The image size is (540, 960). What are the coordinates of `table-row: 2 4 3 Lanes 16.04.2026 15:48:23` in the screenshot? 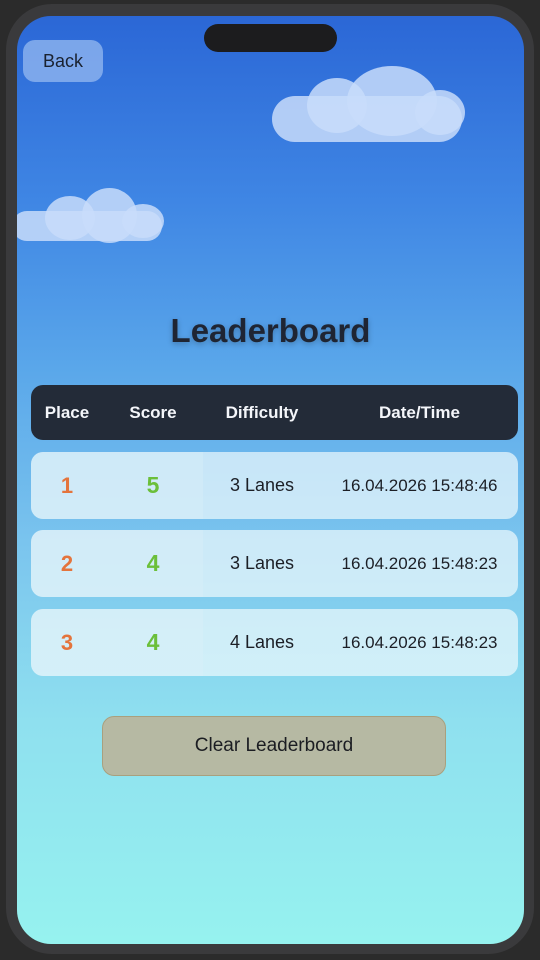 It's located at (274, 563).